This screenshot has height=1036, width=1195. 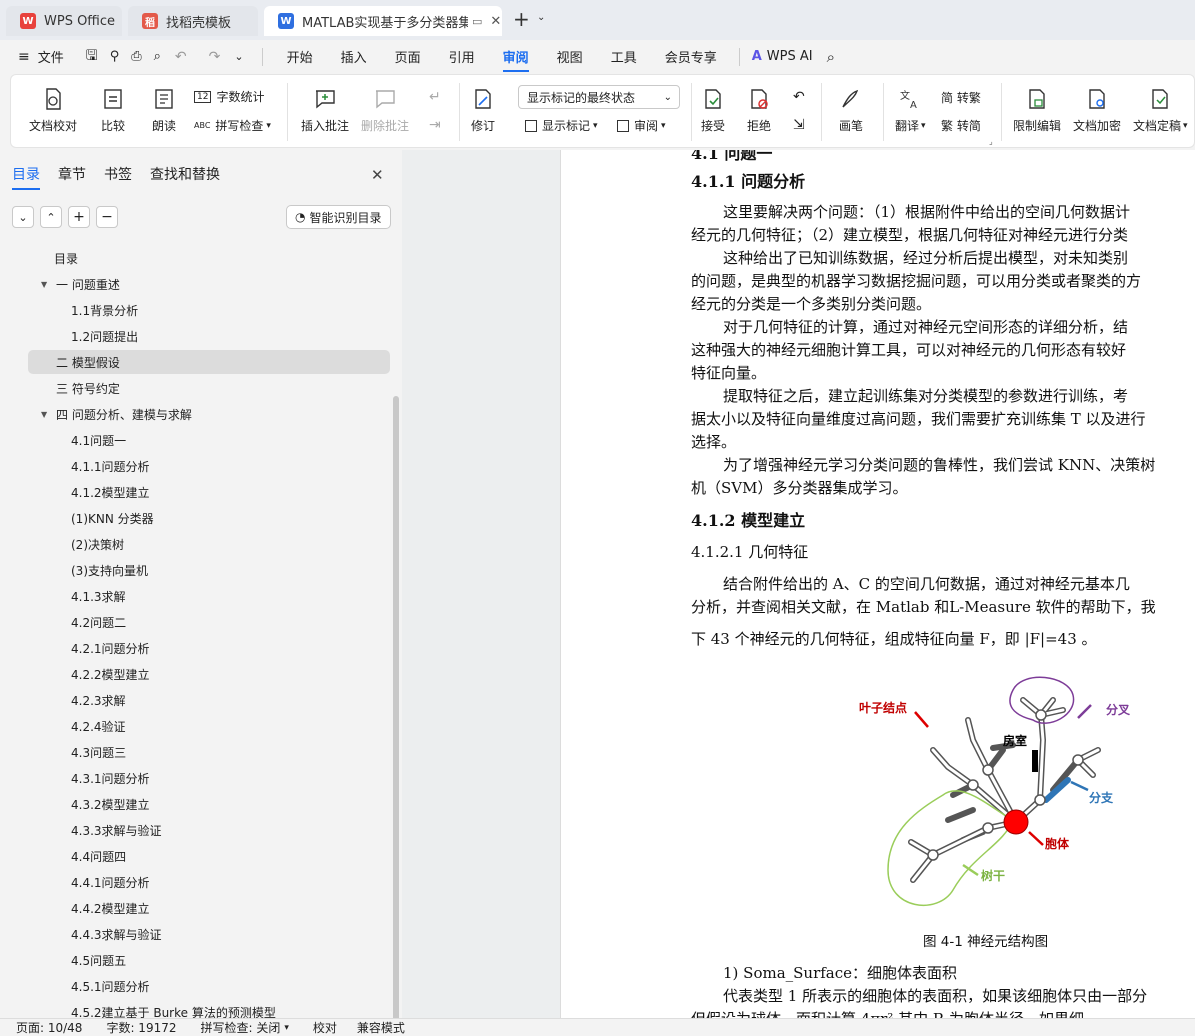 I want to click on spell-check-status: 拼写检查: 关闭, so click(x=241, y=1027).